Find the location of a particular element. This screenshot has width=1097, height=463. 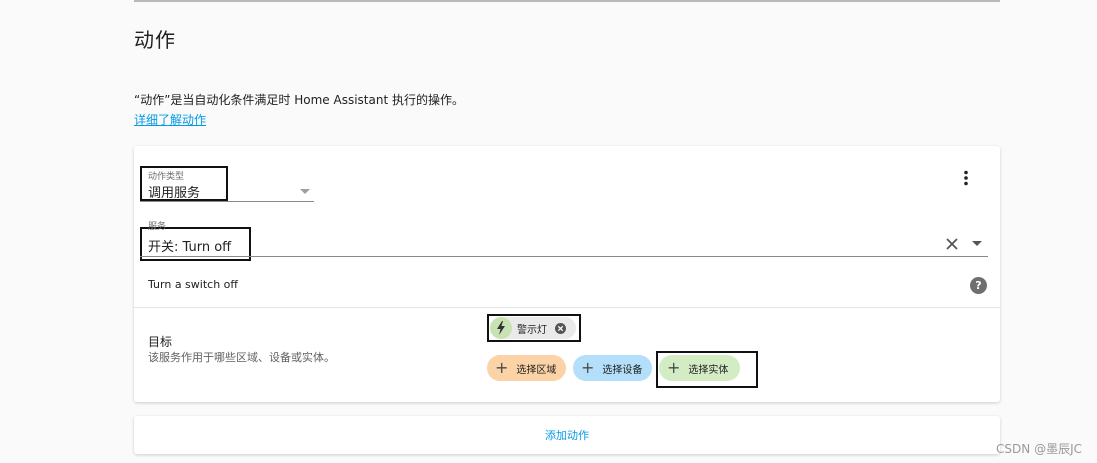

select-area-chip: + 选择区域 is located at coordinates (526, 368).